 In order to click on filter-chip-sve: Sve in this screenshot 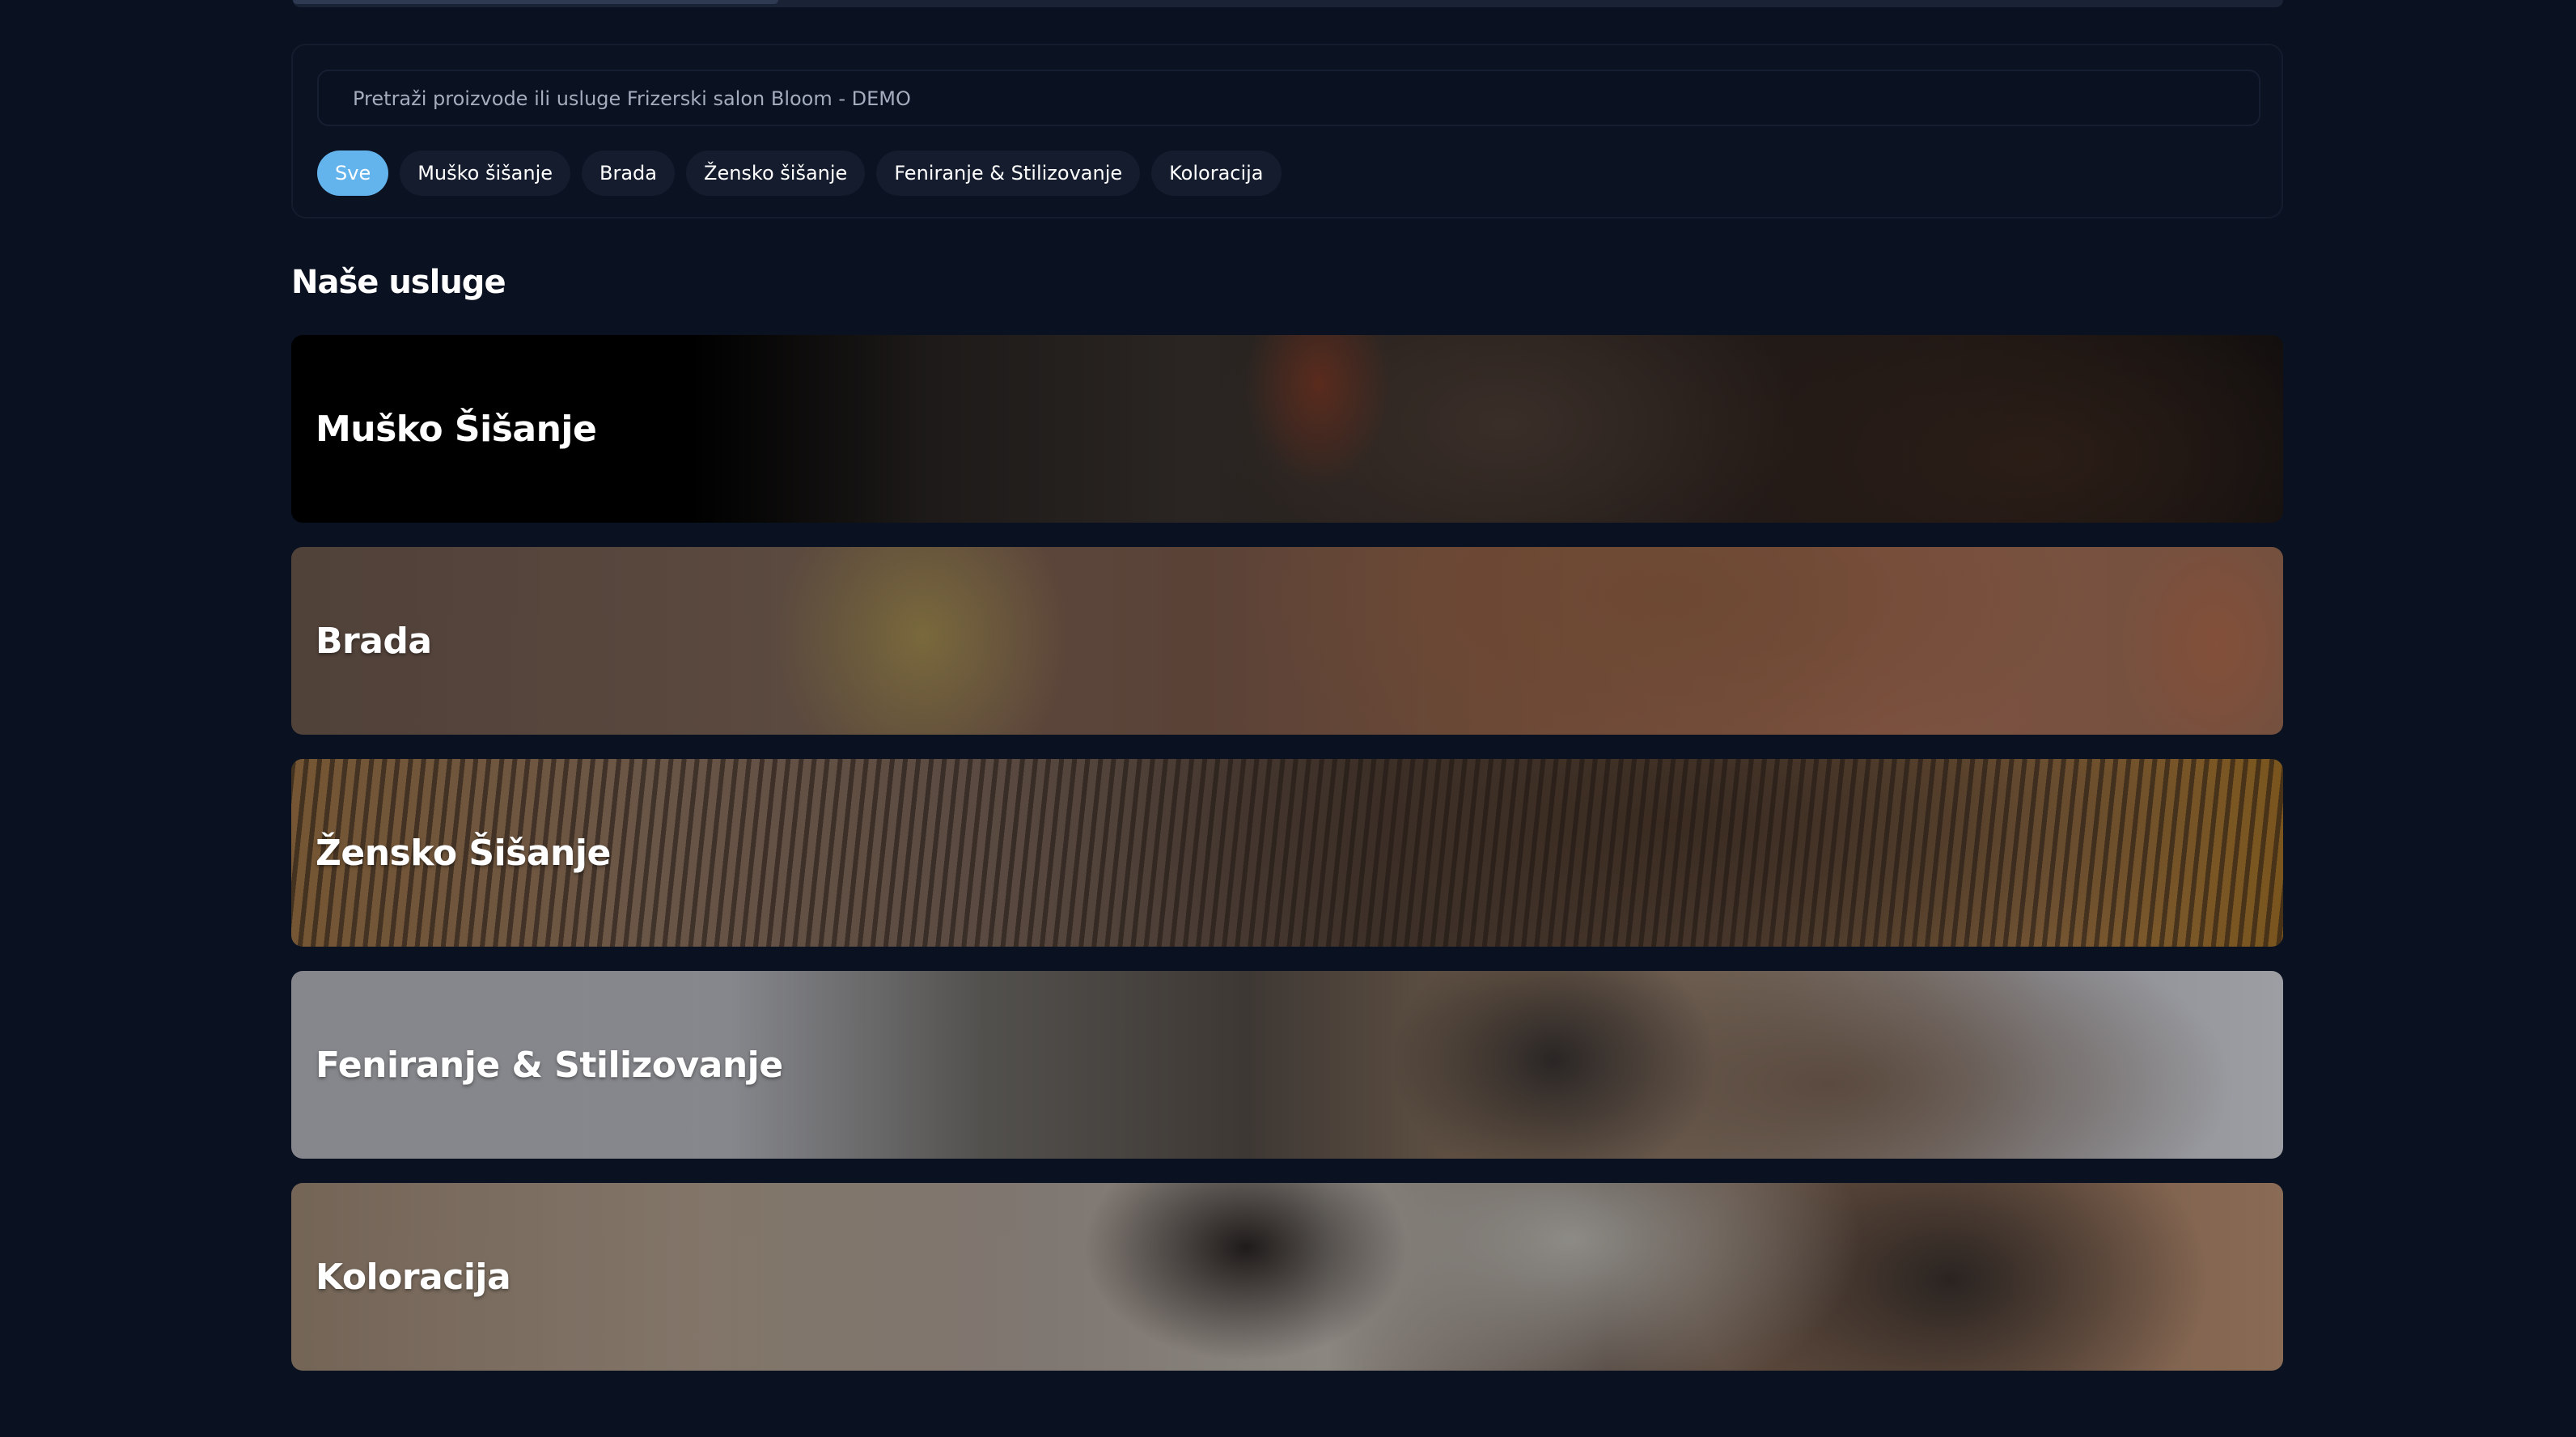, I will do `click(353, 173)`.